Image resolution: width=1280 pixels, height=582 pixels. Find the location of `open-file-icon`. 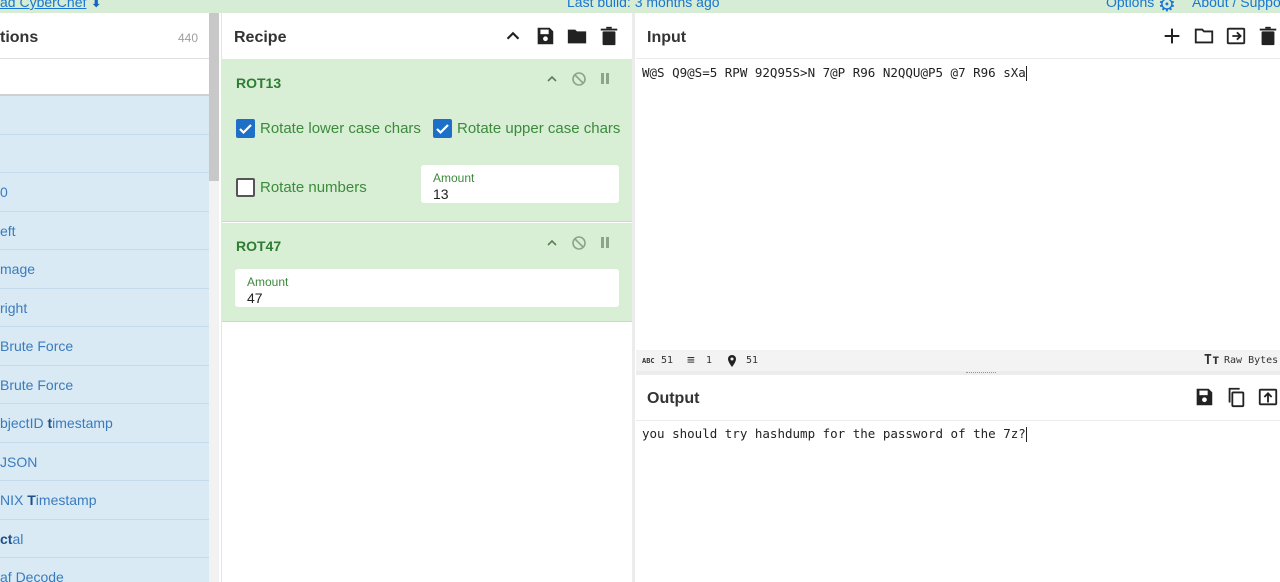

open-file-icon is located at coordinates (1236, 36).